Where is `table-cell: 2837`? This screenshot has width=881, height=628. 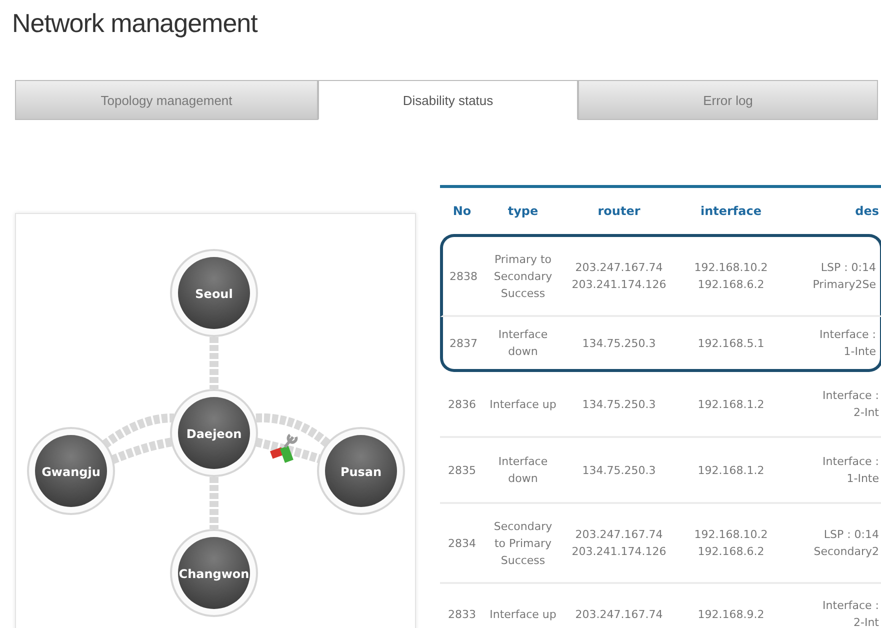 table-cell: 2837 is located at coordinates (462, 344).